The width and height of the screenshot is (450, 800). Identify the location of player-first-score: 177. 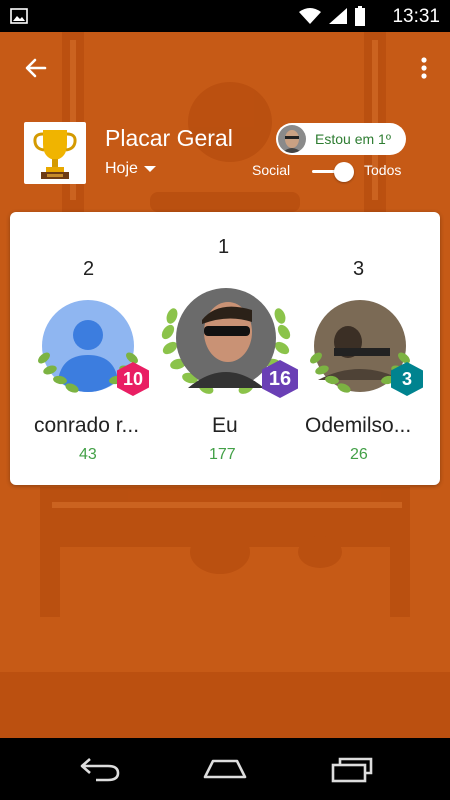
(222, 454).